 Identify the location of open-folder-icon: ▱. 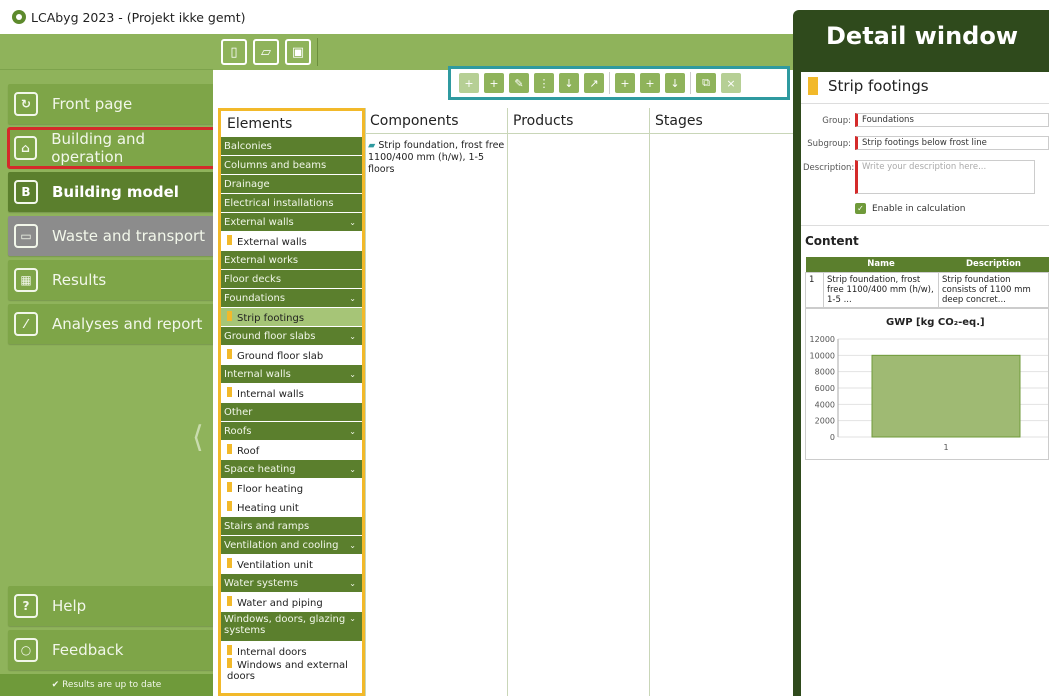
(266, 52).